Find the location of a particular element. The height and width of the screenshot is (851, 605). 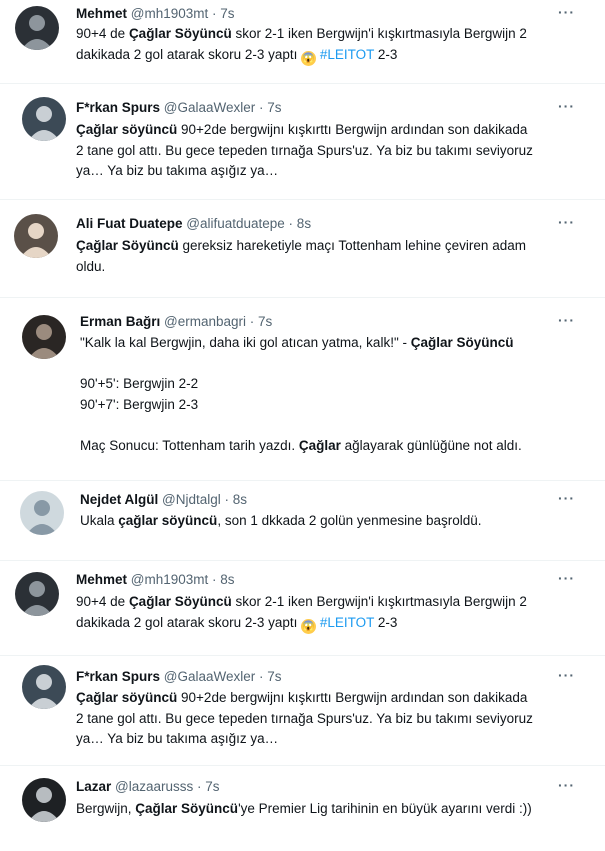

tweet-header: Mehmet @mh1903mt · 7s is located at coordinates (155, 13).